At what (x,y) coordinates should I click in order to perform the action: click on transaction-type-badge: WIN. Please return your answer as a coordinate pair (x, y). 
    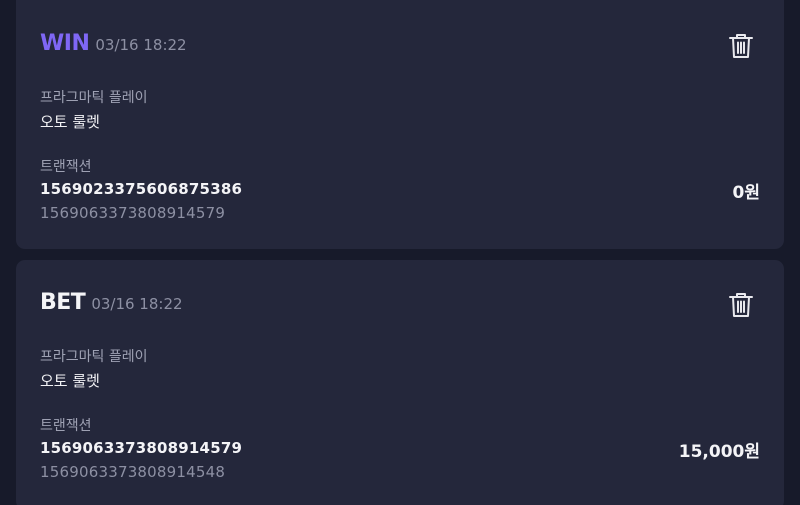
    Looking at the image, I should click on (65, 43).